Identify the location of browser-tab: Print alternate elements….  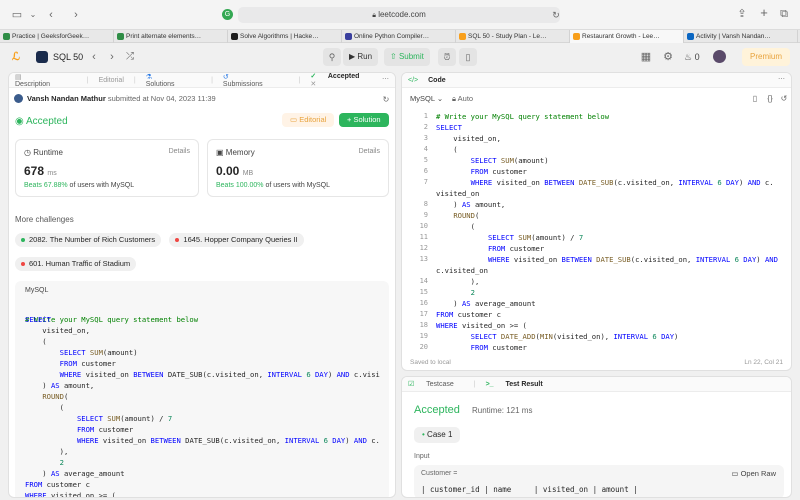
(171, 36).